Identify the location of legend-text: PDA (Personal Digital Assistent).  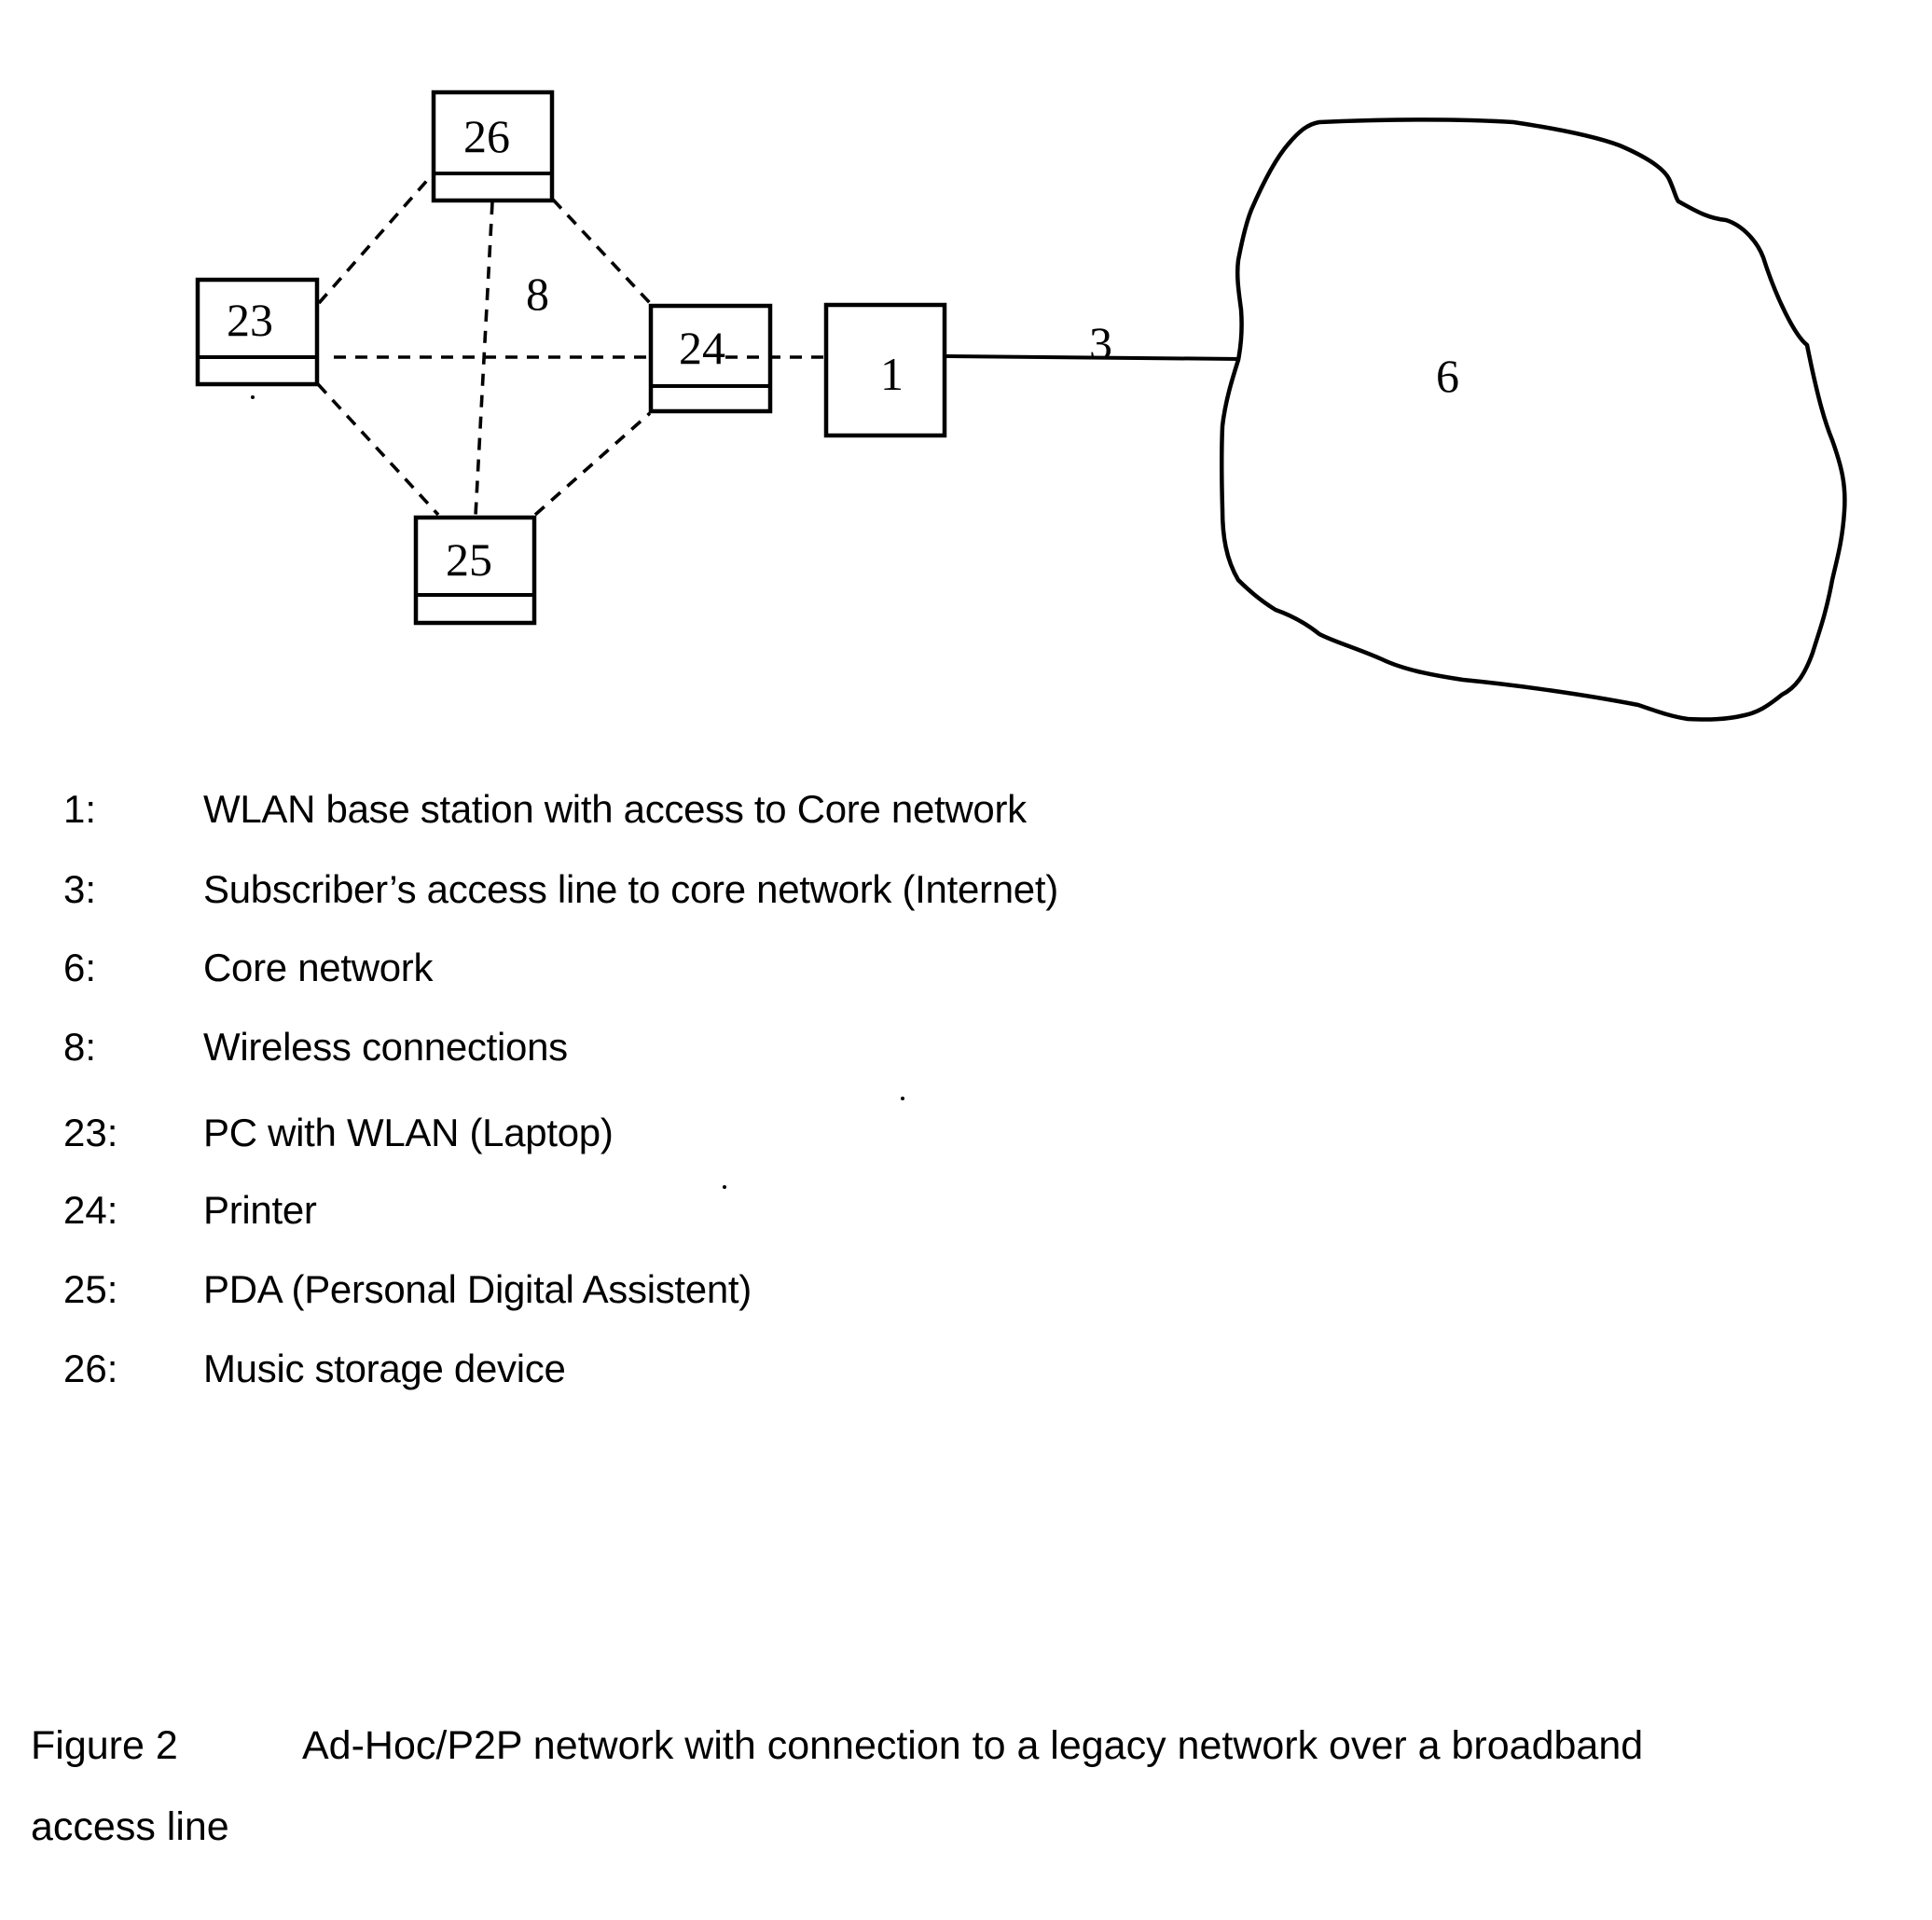
(478, 1289).